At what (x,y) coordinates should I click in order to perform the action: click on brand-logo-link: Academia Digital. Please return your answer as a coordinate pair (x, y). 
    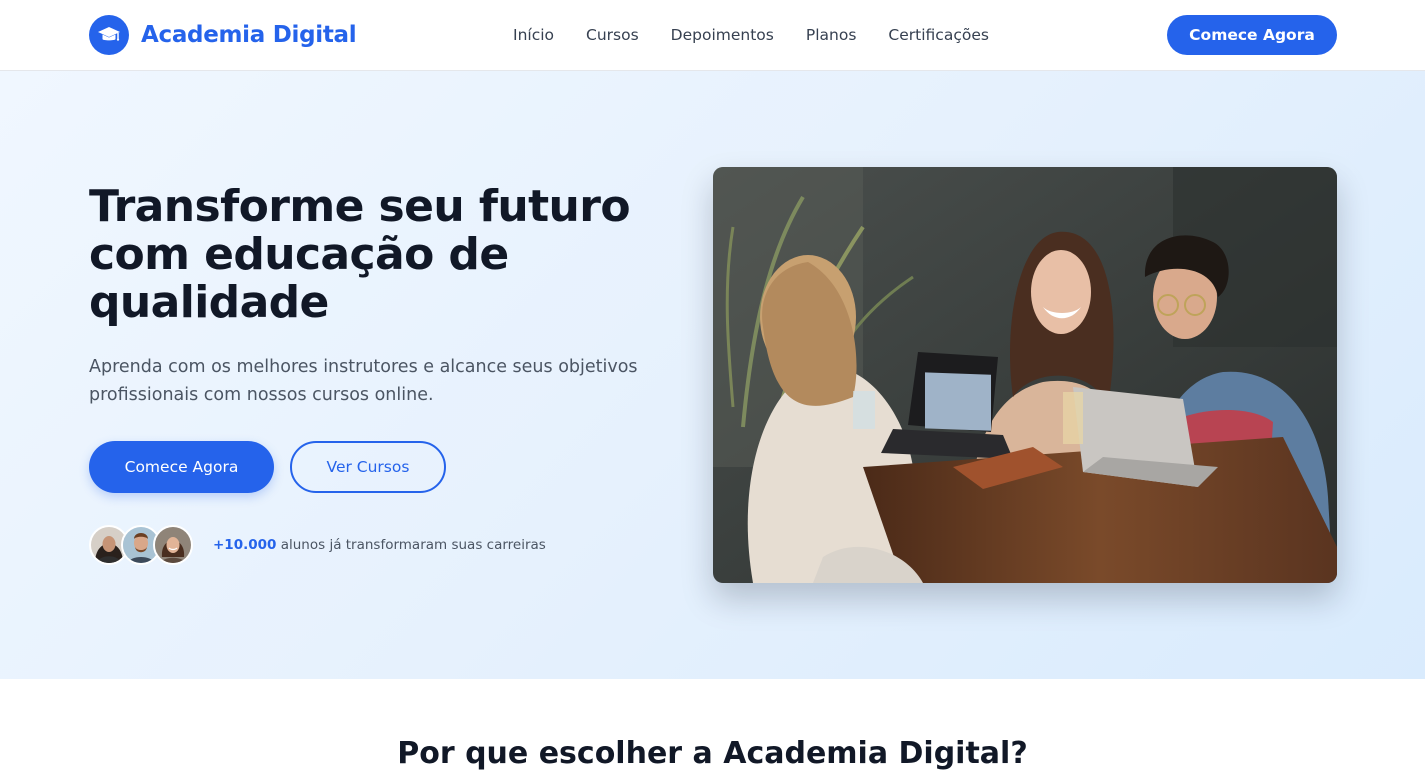
    Looking at the image, I should click on (223, 35).